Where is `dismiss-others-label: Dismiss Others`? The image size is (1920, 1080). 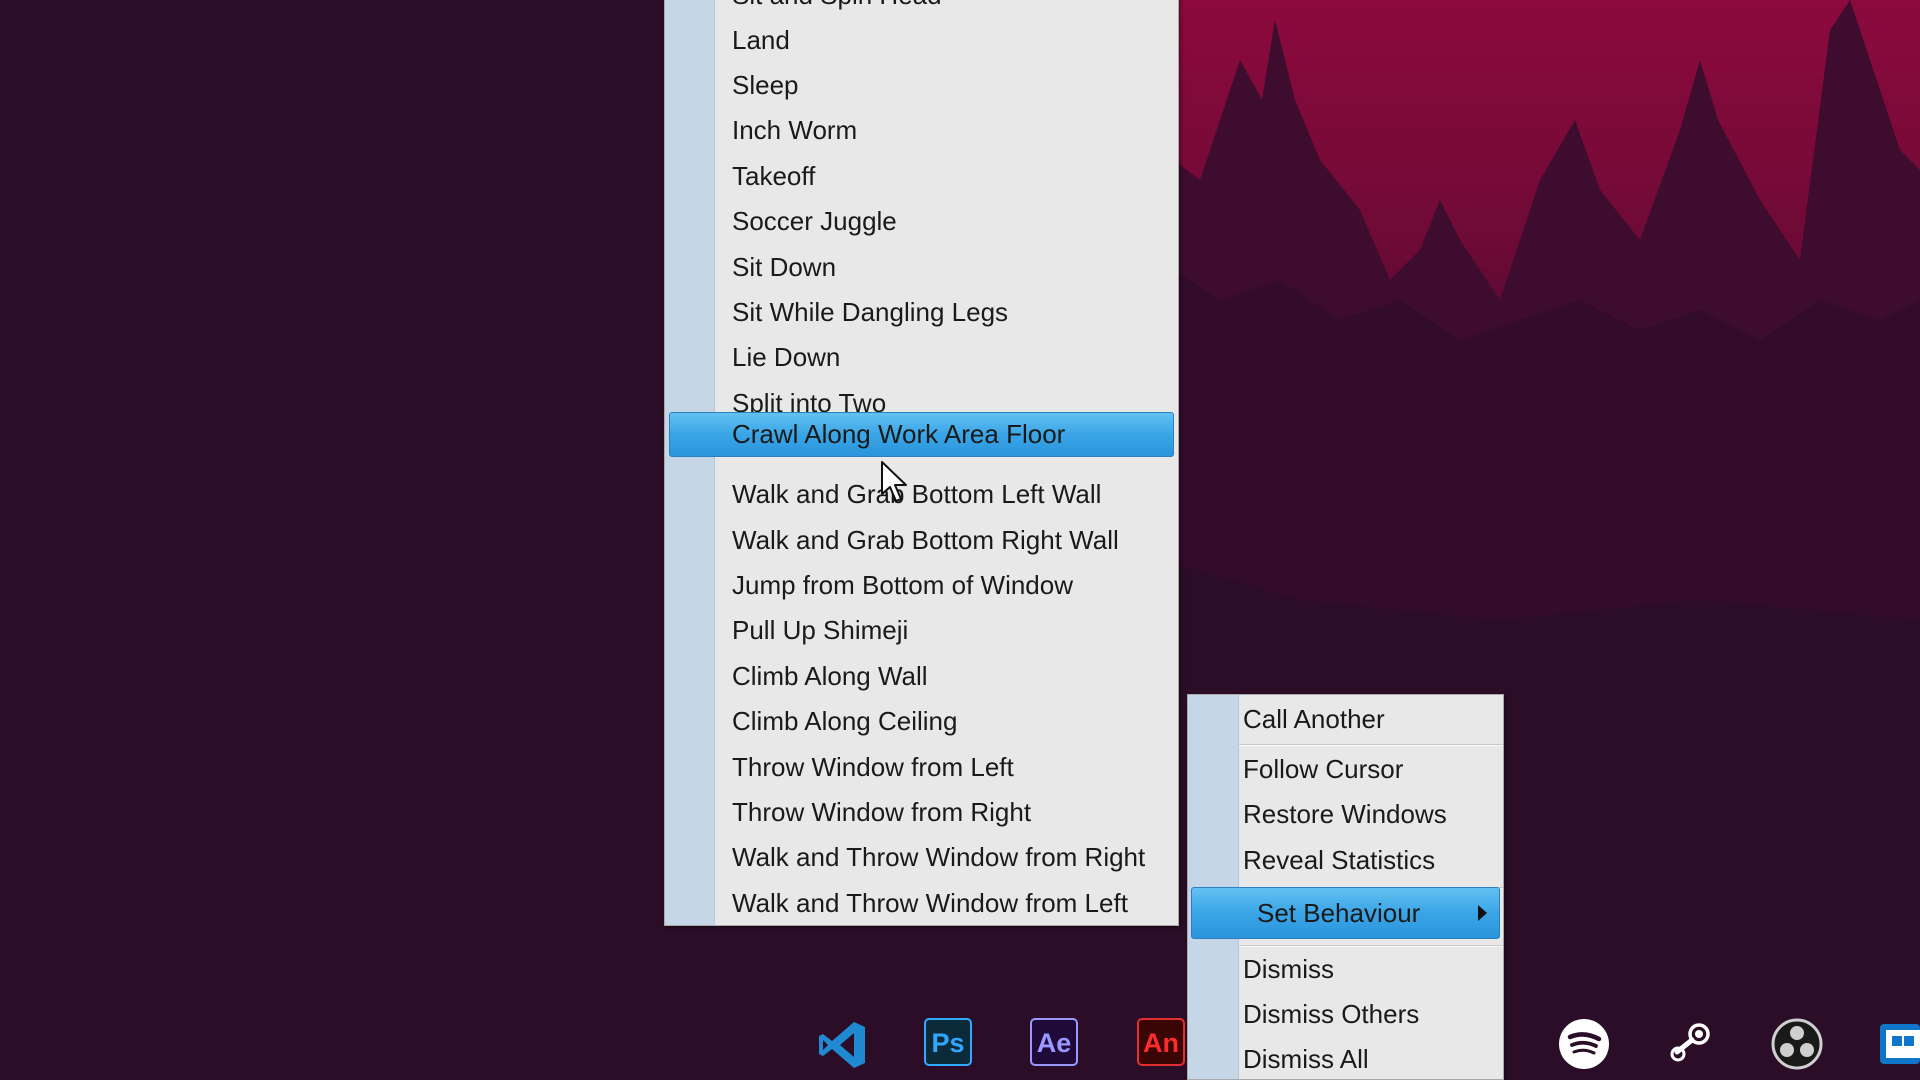 dismiss-others-label: Dismiss Others is located at coordinates (1331, 1014).